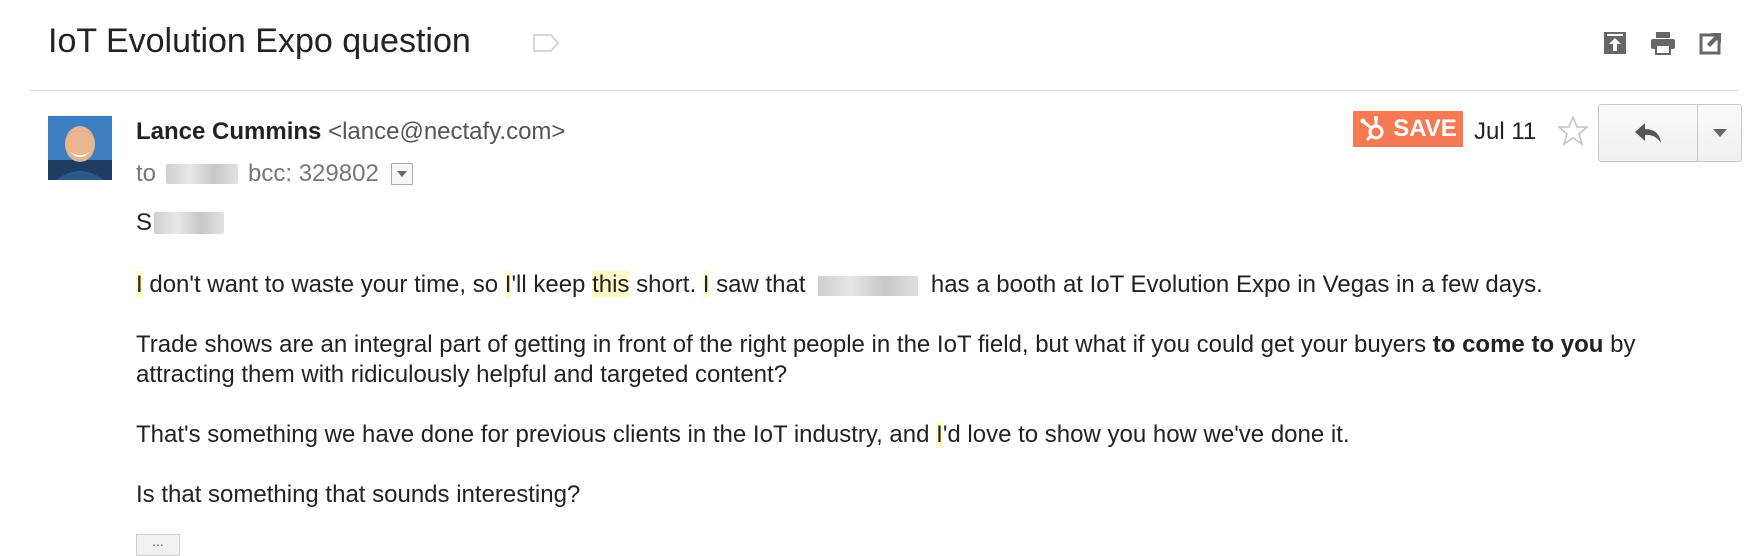 This screenshot has width=1748, height=556. I want to click on greeting-line: S, so click(921, 223).